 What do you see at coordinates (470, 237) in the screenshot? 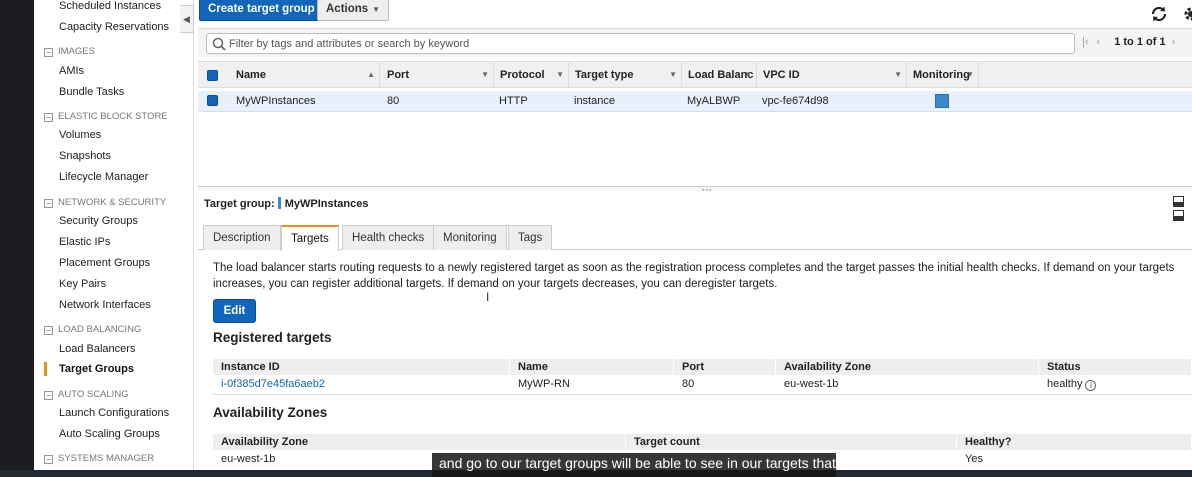
I see `tab-monitoring: Monitoring` at bounding box center [470, 237].